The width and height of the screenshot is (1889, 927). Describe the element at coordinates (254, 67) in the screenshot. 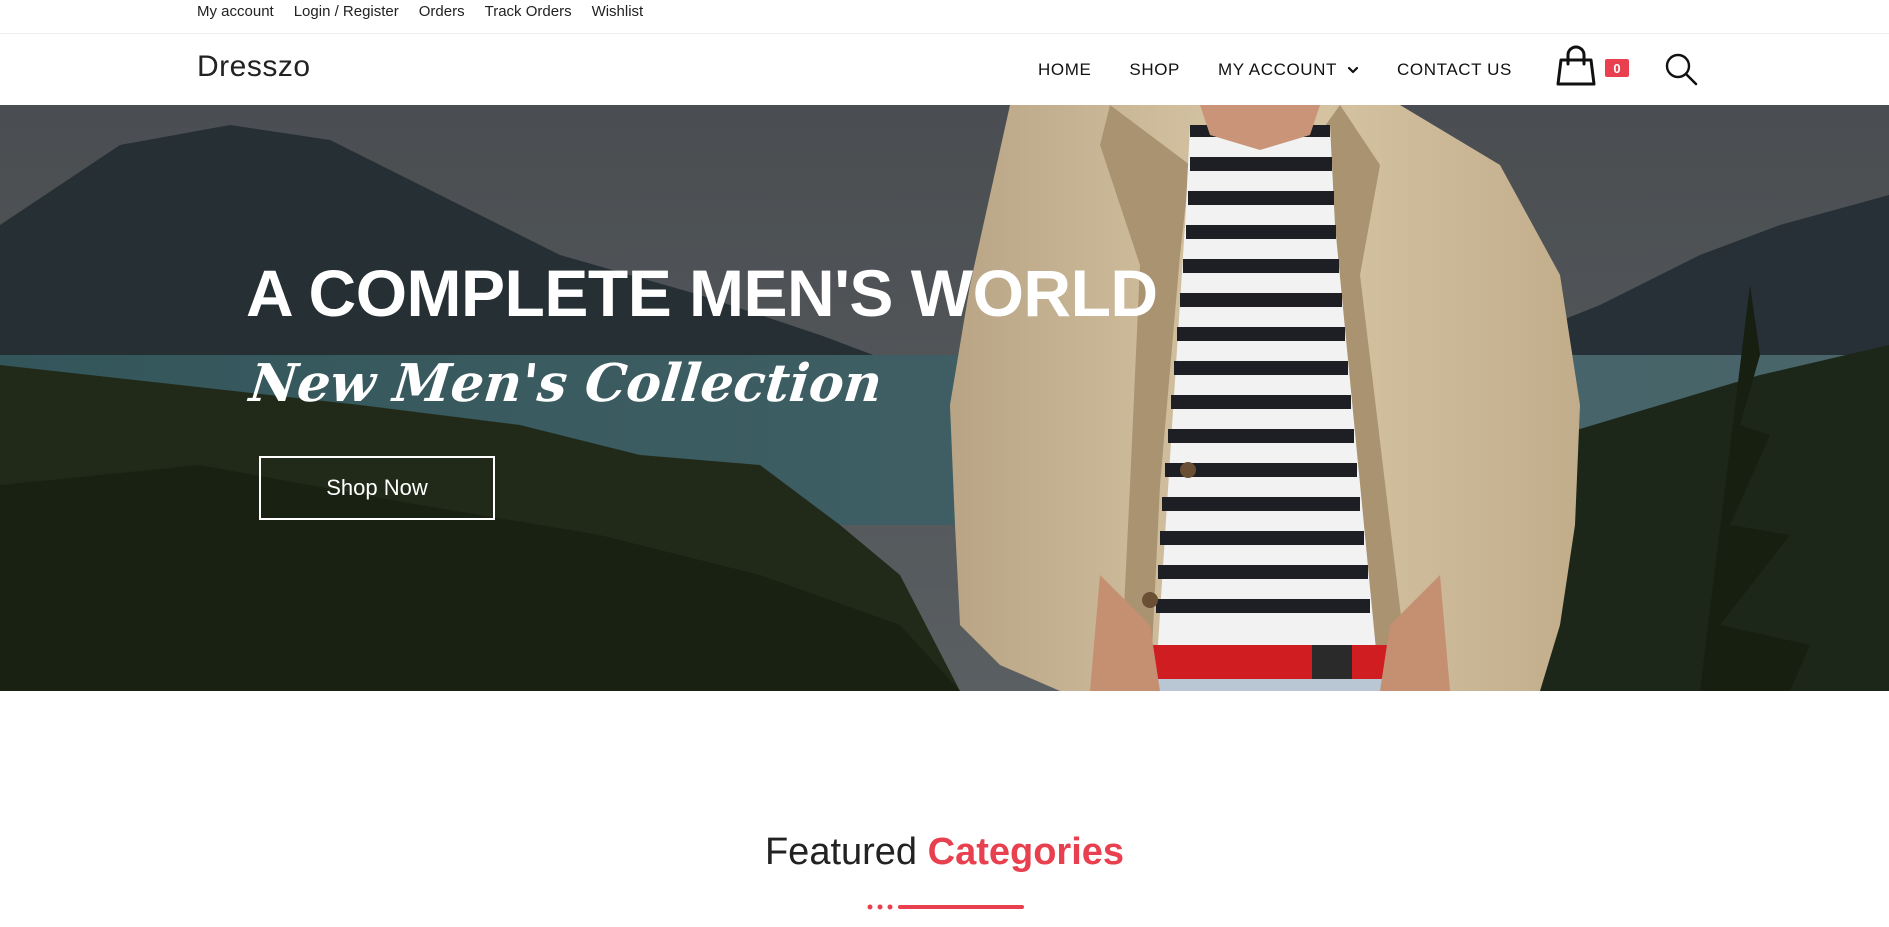

I see `site-logo: Dresszo` at that location.